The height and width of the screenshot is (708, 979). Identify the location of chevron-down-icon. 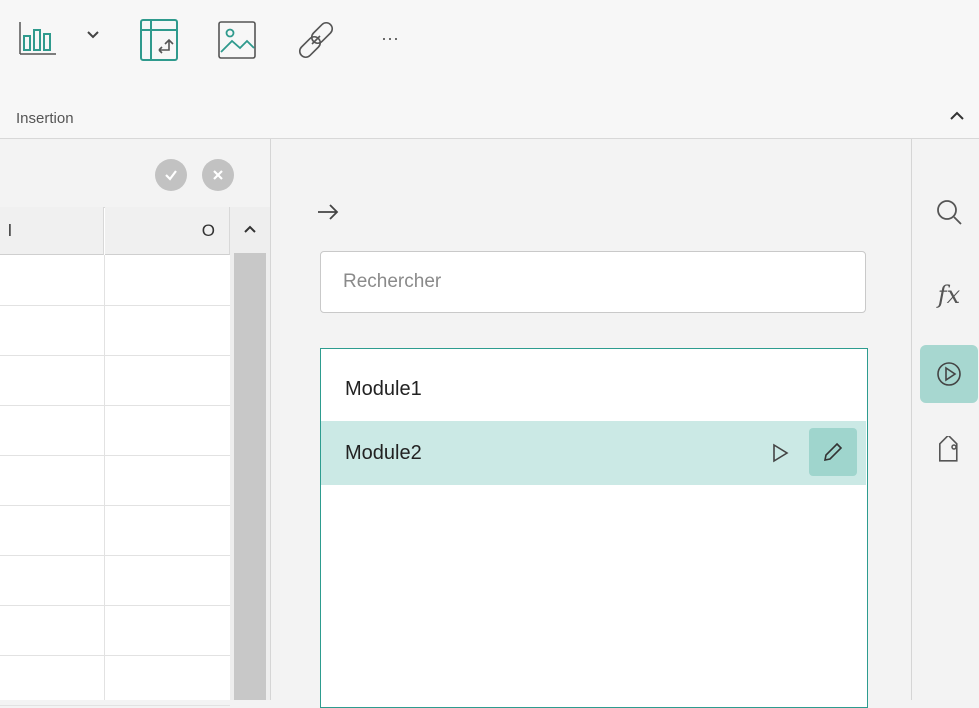
(93, 35).